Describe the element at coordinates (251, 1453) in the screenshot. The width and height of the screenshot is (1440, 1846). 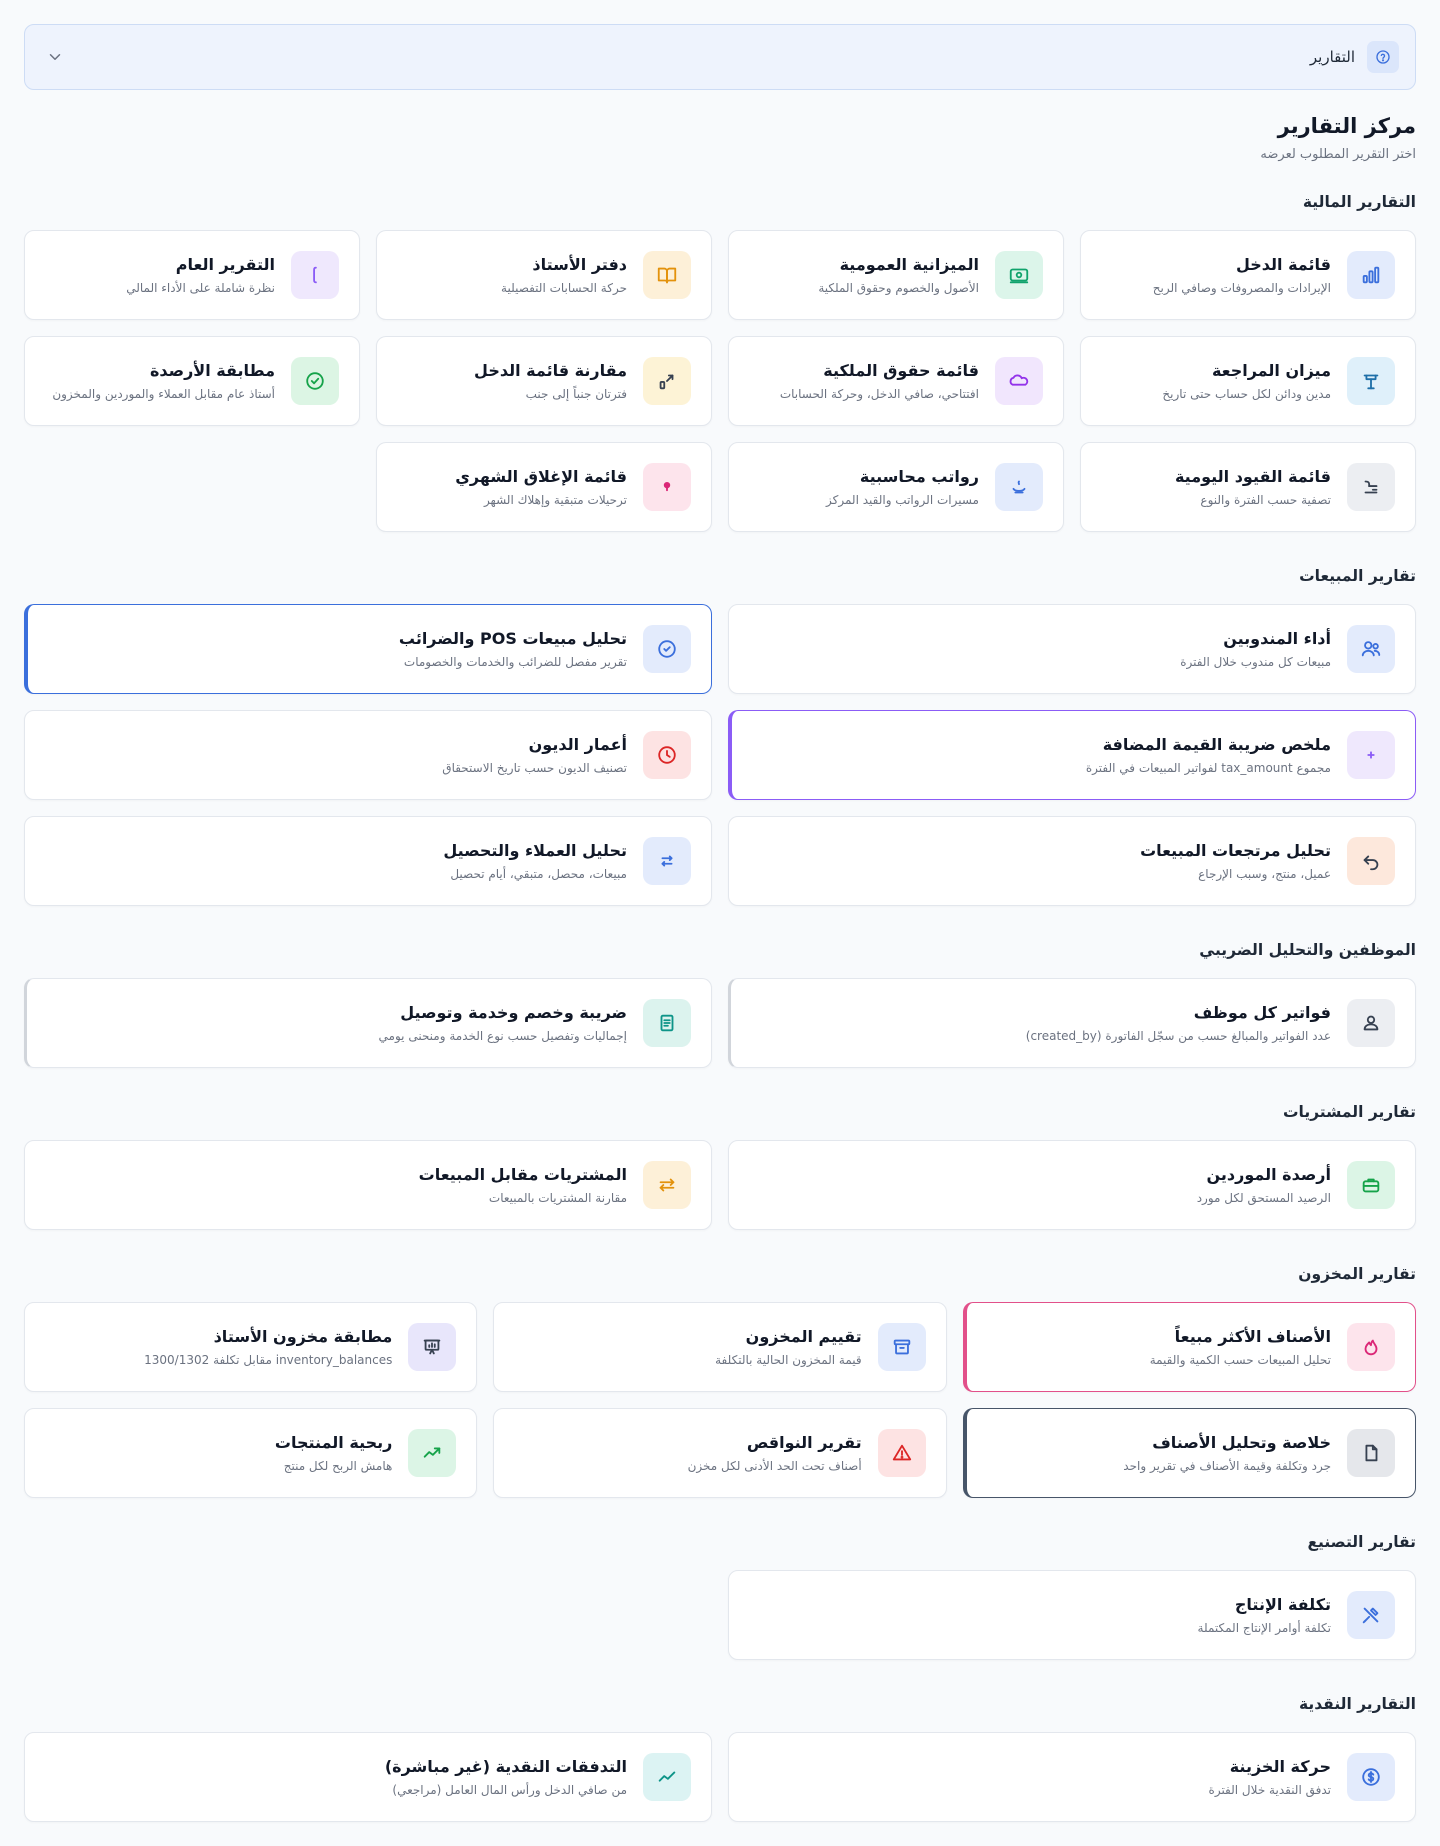
I see `report-card-product-profitability: ربحية المنتجات هامش الربح لكل منتج` at that location.